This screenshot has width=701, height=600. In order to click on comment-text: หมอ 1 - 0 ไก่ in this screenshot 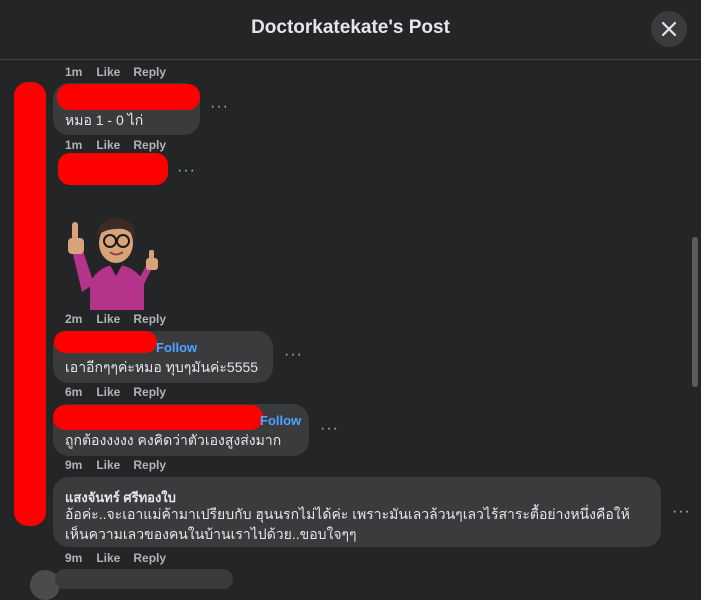, I will do `click(104, 120)`.